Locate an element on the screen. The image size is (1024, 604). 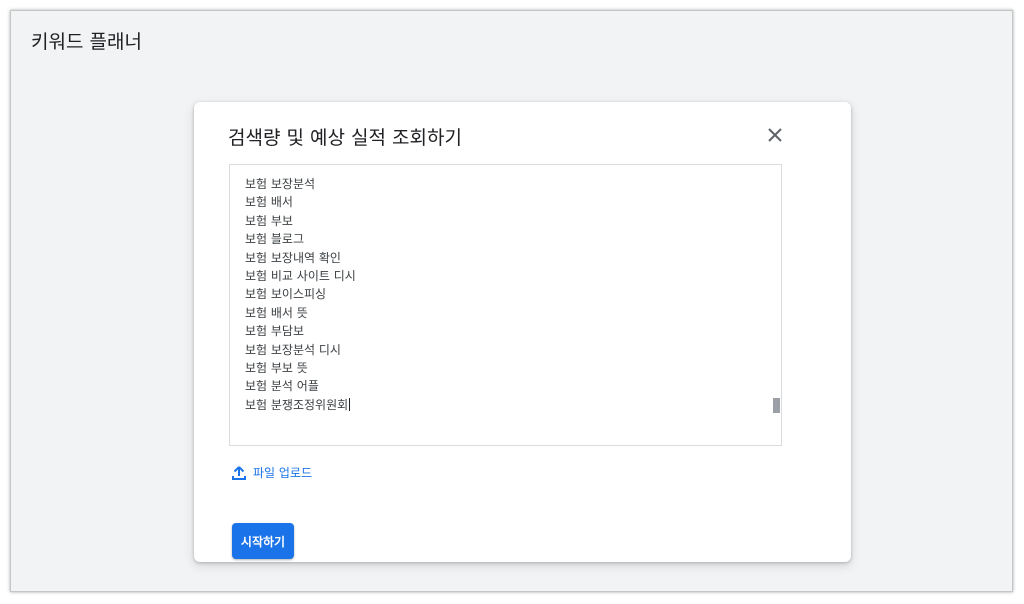
scrollbar-thumb is located at coordinates (776, 405).